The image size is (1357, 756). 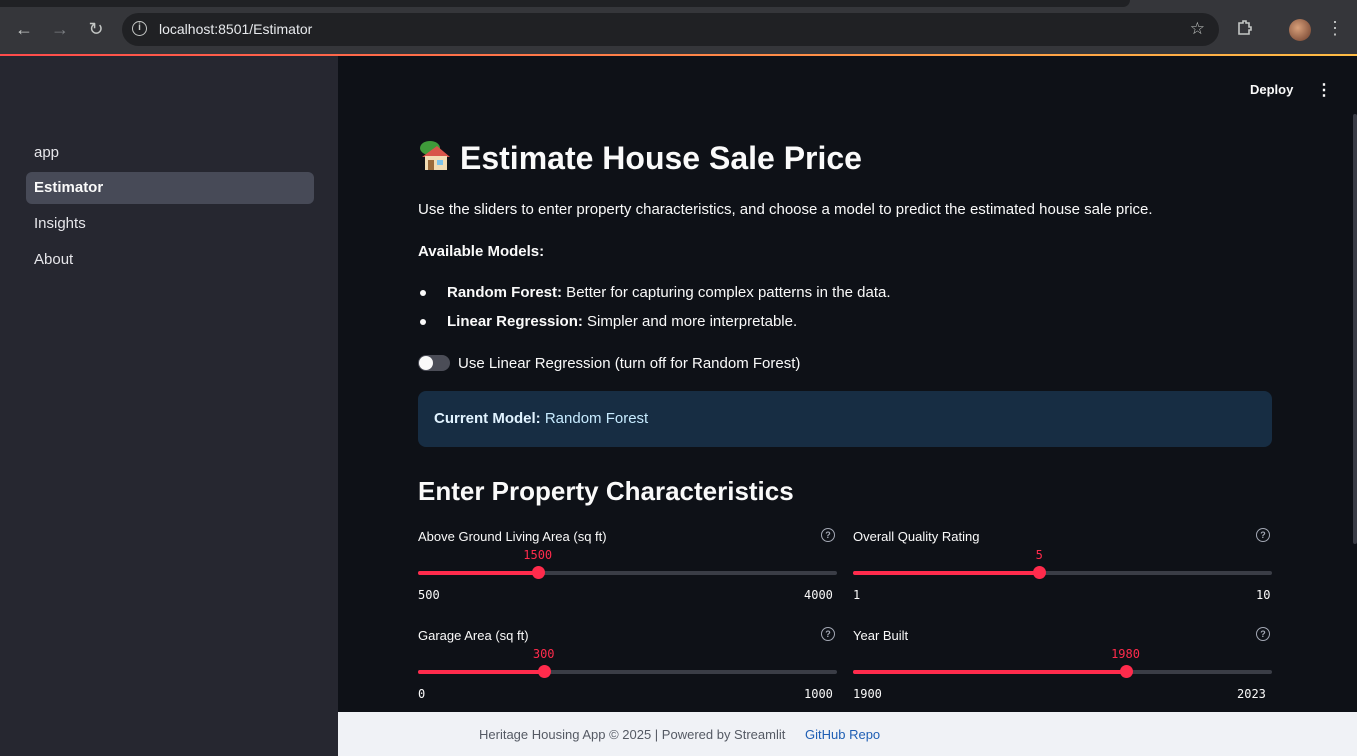 What do you see at coordinates (1125, 654) in the screenshot?
I see `slider-value: 1980` at bounding box center [1125, 654].